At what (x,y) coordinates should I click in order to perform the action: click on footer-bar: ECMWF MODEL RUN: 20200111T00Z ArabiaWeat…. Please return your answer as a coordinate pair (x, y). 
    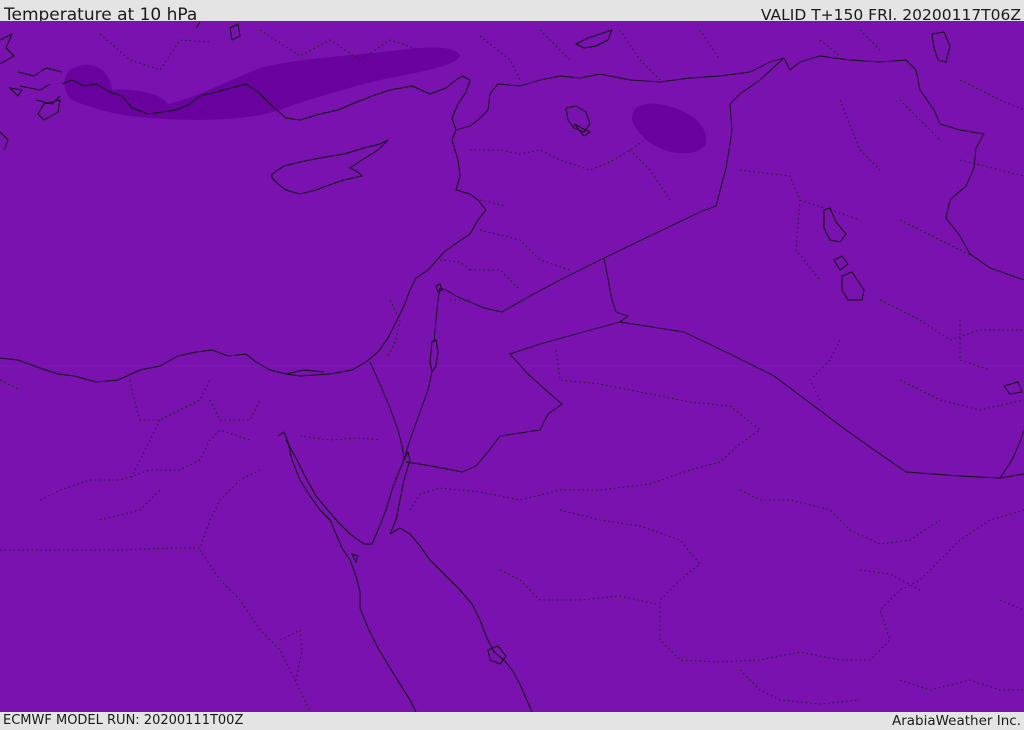
    Looking at the image, I should click on (512, 720).